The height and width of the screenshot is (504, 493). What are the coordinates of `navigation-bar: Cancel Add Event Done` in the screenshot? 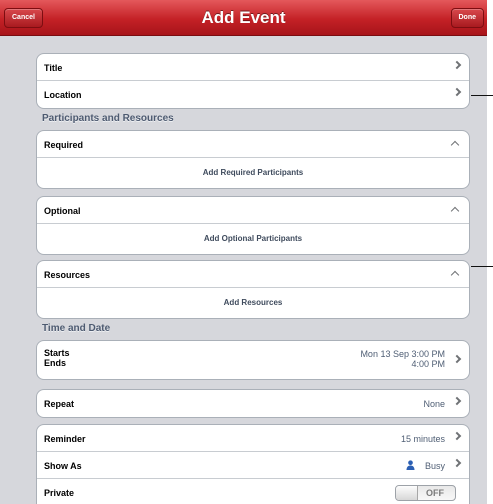 It's located at (243, 18).